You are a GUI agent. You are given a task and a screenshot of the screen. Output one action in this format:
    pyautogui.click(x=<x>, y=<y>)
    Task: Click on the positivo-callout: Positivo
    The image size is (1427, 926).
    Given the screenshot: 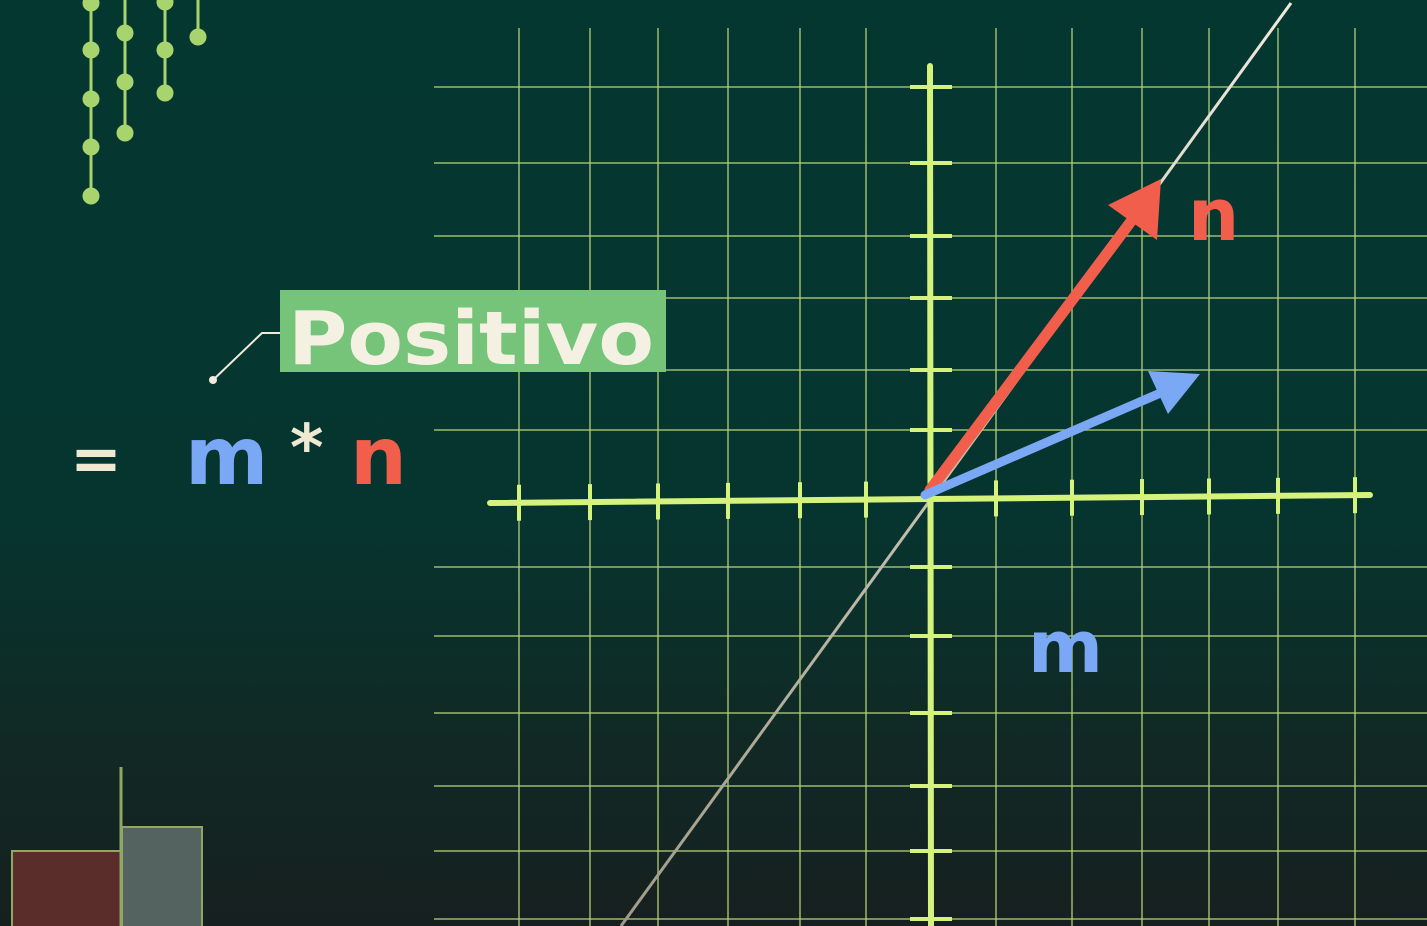 What is the action you would take?
    pyautogui.click(x=437, y=337)
    